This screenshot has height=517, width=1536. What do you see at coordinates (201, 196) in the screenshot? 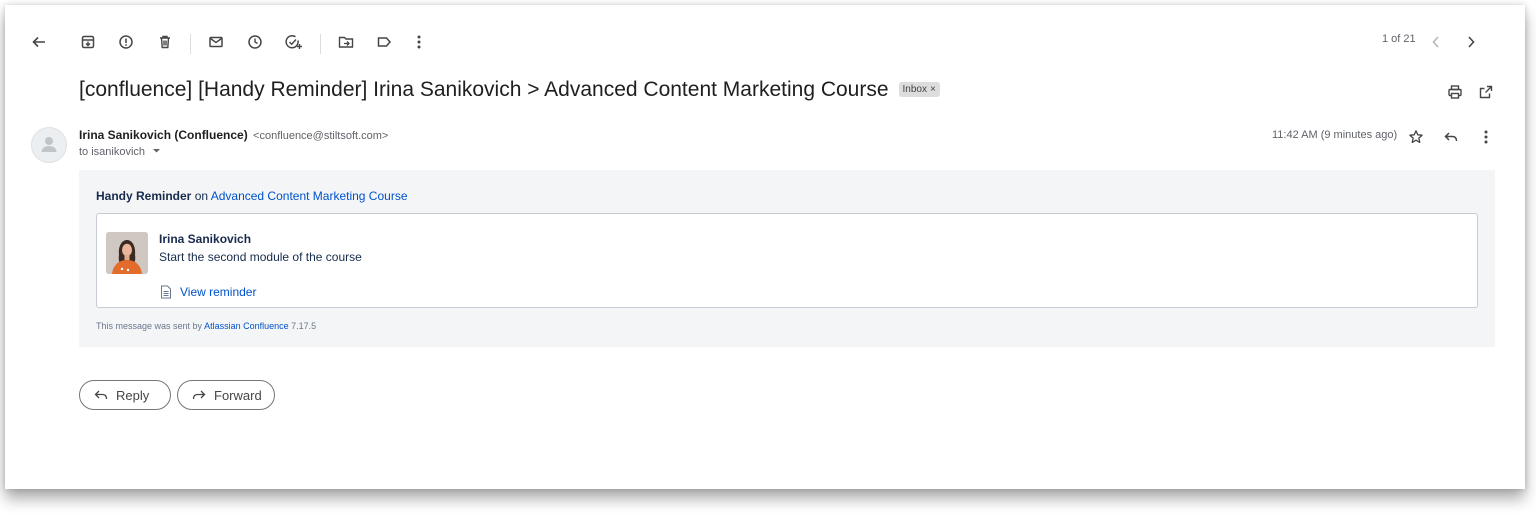
I see `heading-connector: on` at bounding box center [201, 196].